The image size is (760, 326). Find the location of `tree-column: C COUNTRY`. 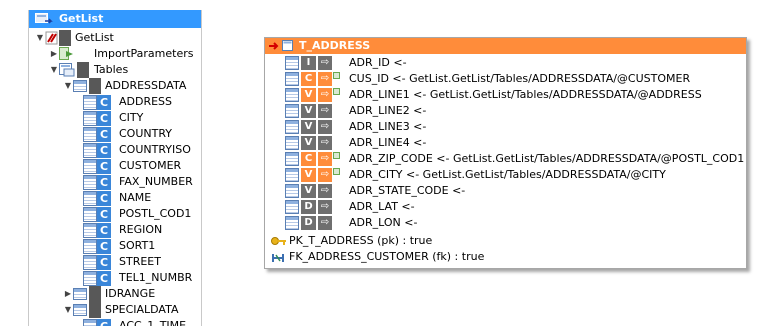

tree-column: C COUNTRY is located at coordinates (115, 134).